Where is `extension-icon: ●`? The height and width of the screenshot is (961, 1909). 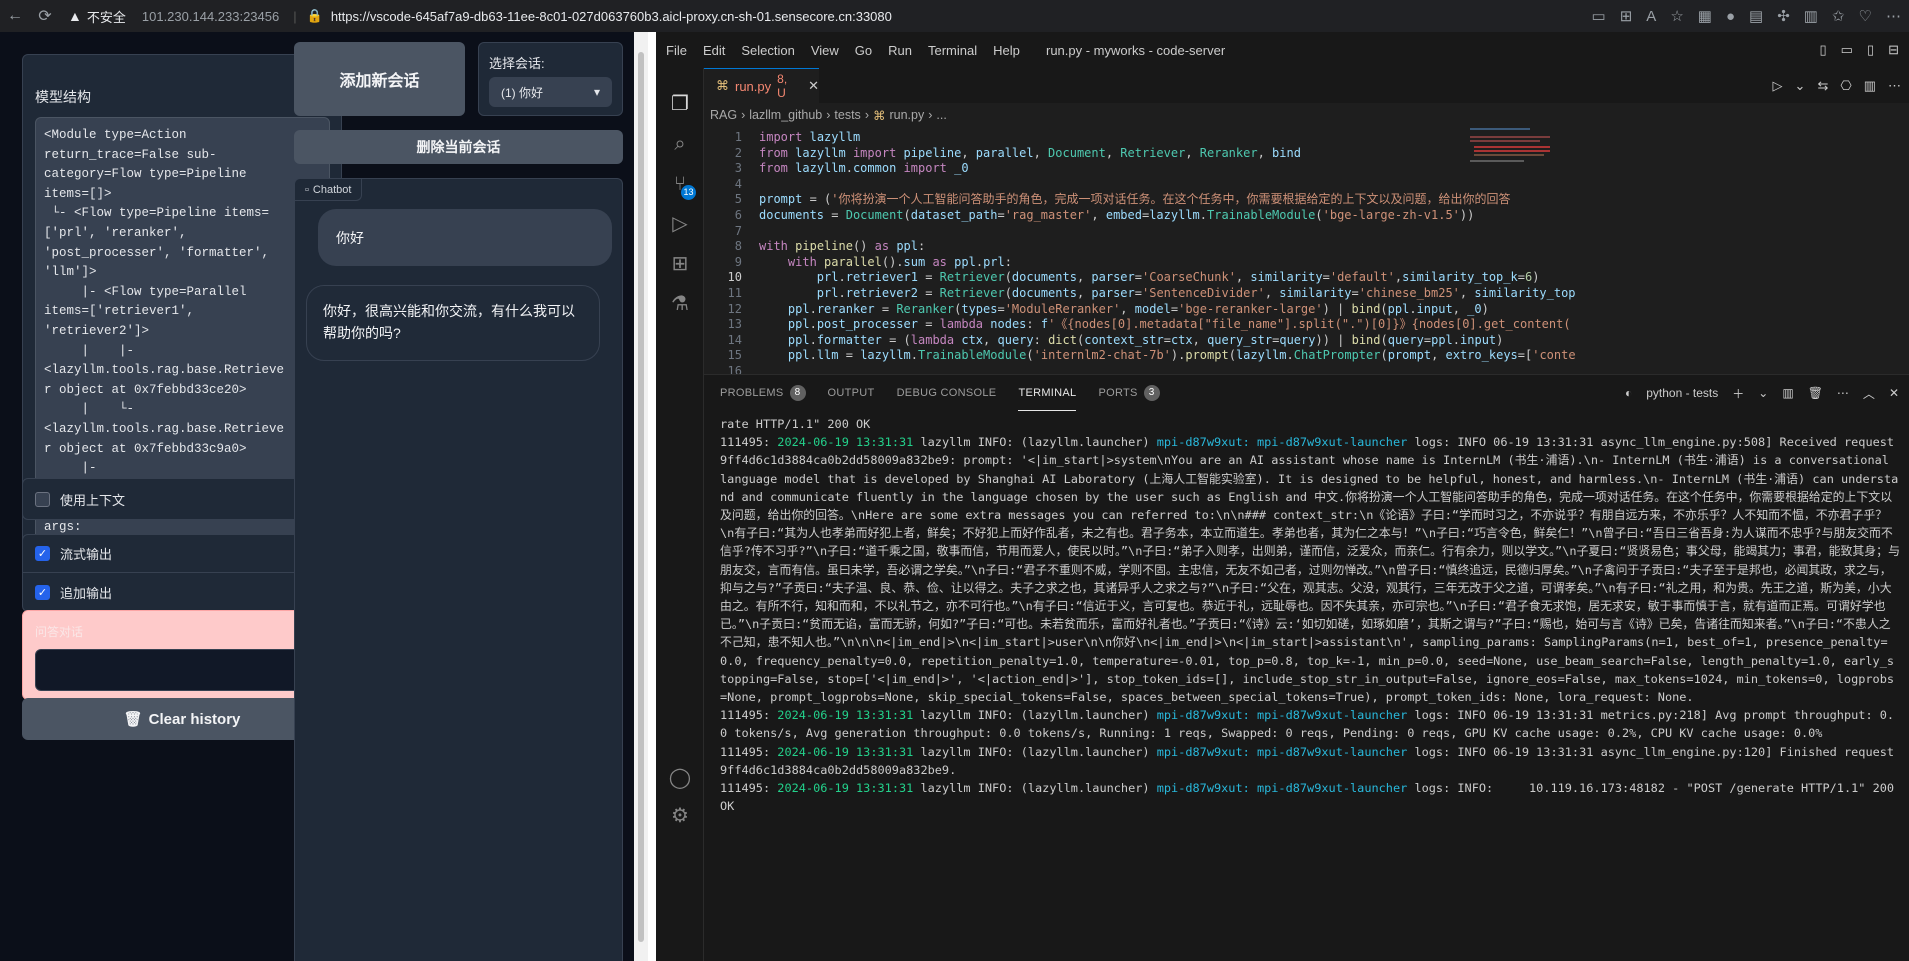
extension-icon: ● is located at coordinates (1730, 16).